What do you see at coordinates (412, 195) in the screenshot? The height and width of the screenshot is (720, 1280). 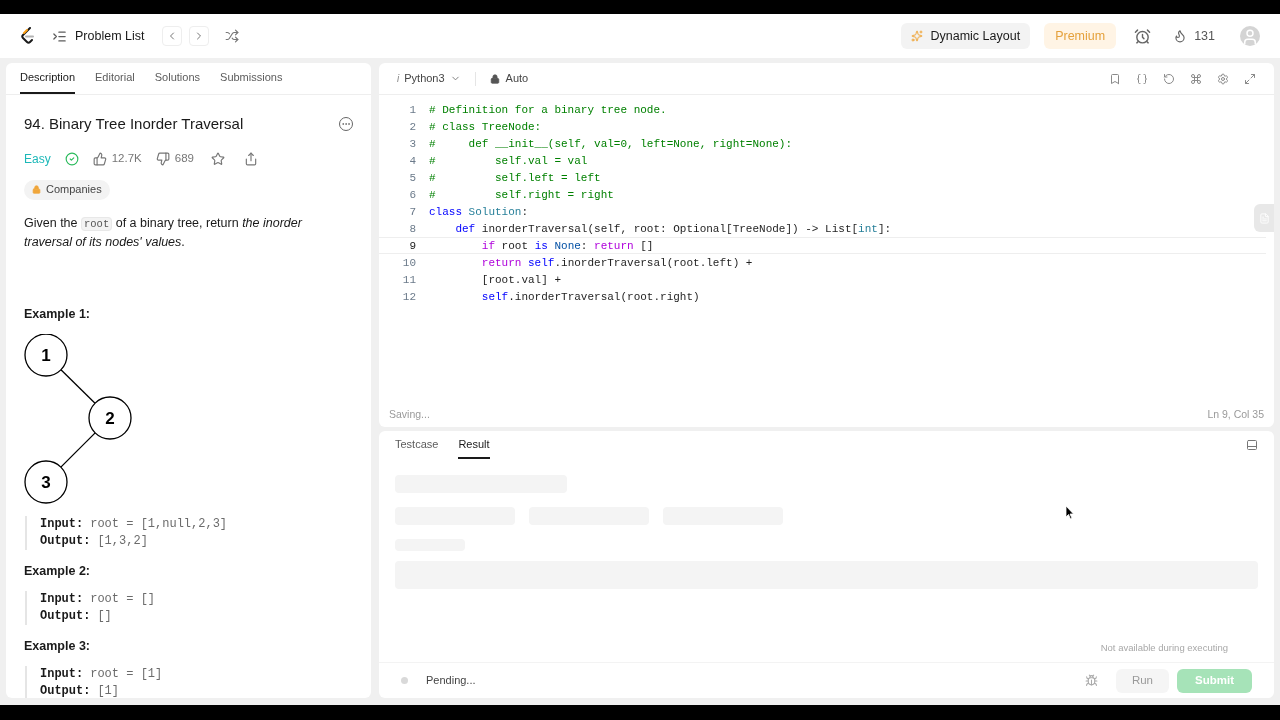 I see `line-number: 6` at bounding box center [412, 195].